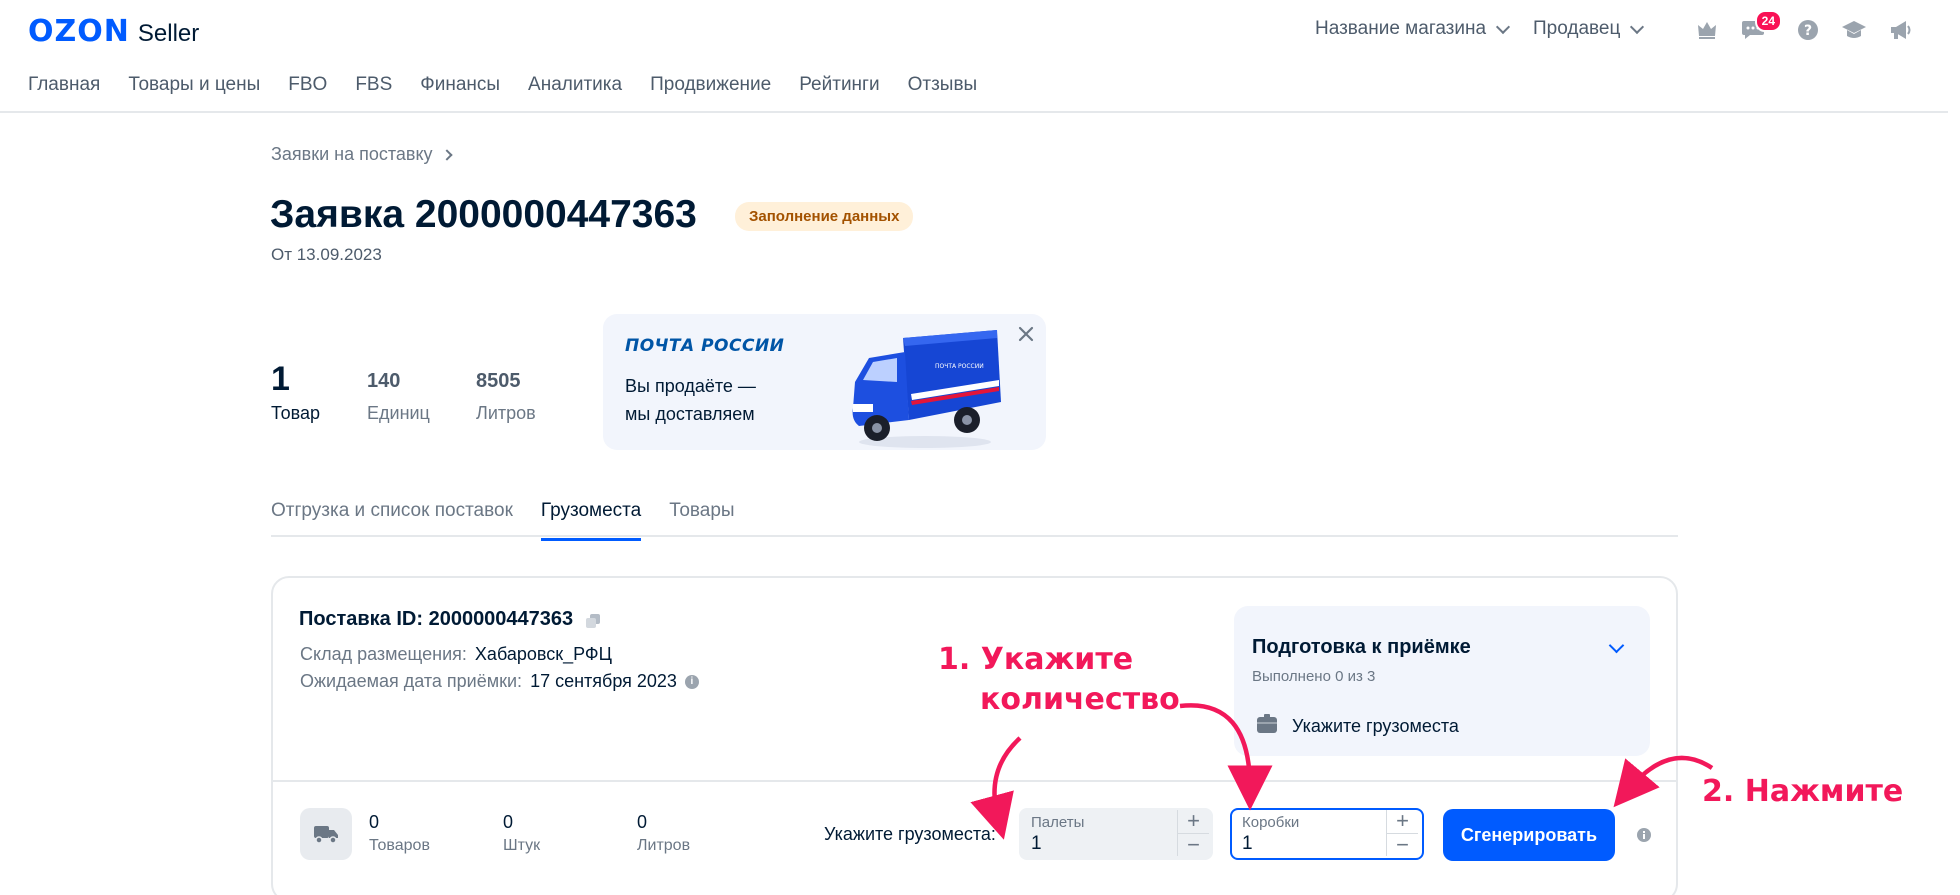 The image size is (1960, 895). Describe the element at coordinates (663, 833) in the screenshot. I see `count-liters: 0 Литров` at that location.